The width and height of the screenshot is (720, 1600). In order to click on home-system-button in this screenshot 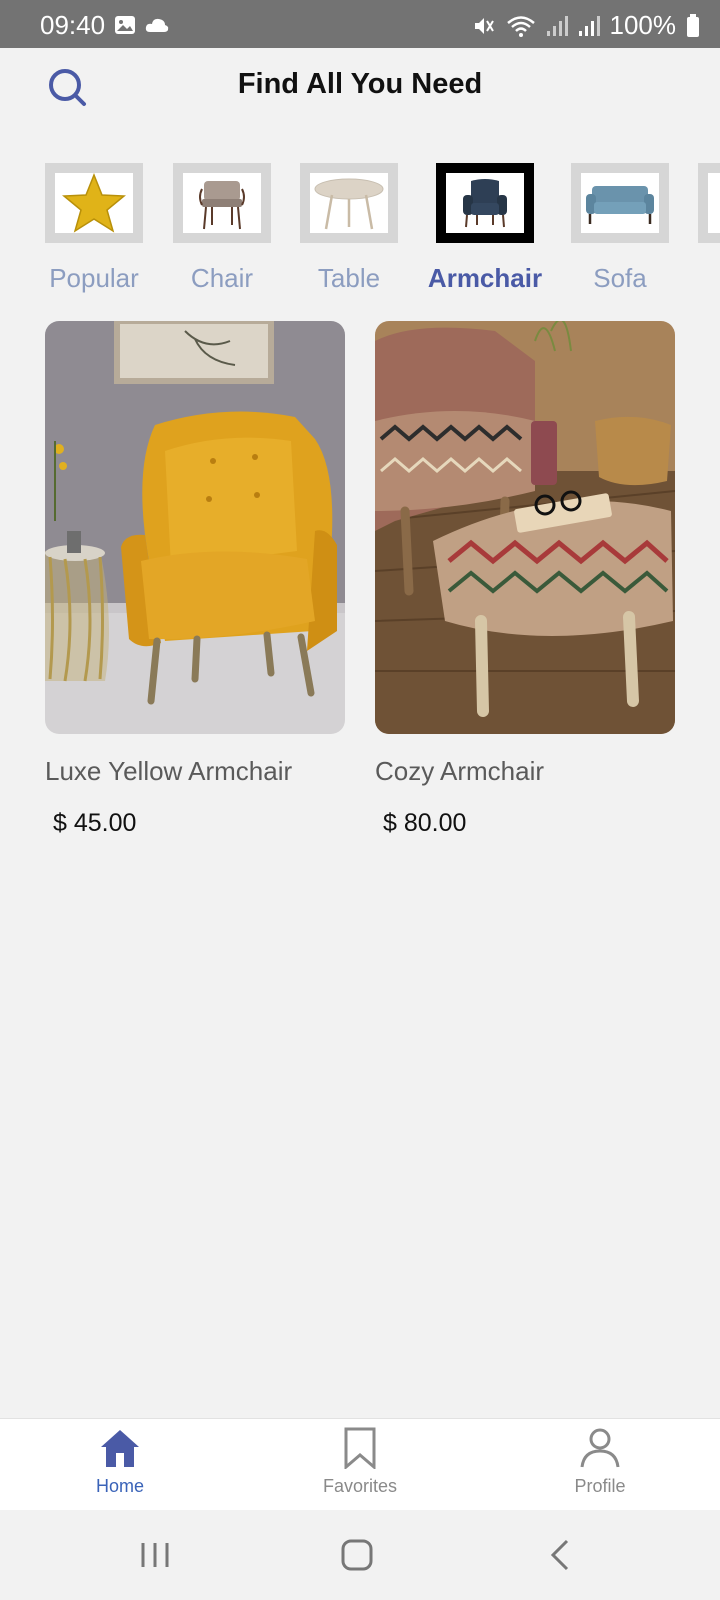, I will do `click(357, 1555)`.